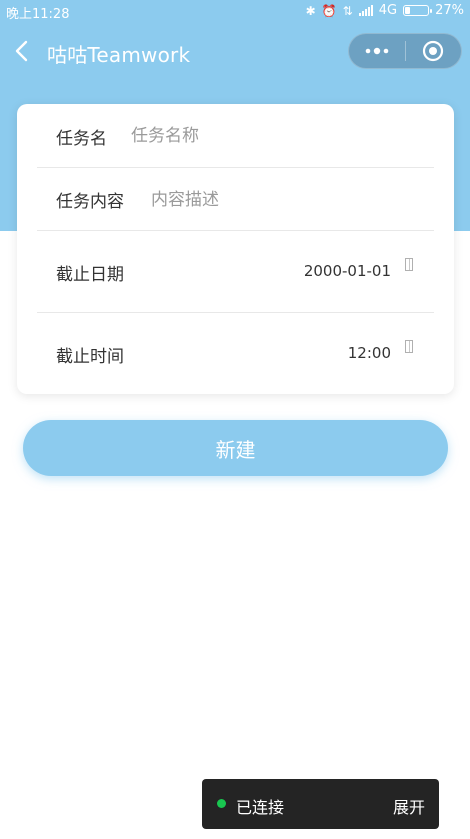  Describe the element at coordinates (449, 10) in the screenshot. I see `battery-percent: 27%` at that location.